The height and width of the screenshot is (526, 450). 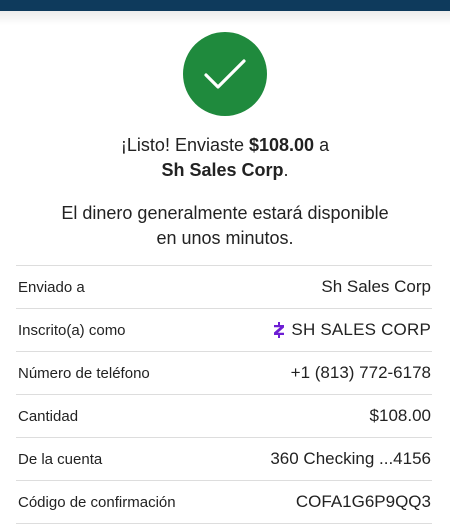 I want to click on detail-label: Inscrito(a) como, so click(x=72, y=330).